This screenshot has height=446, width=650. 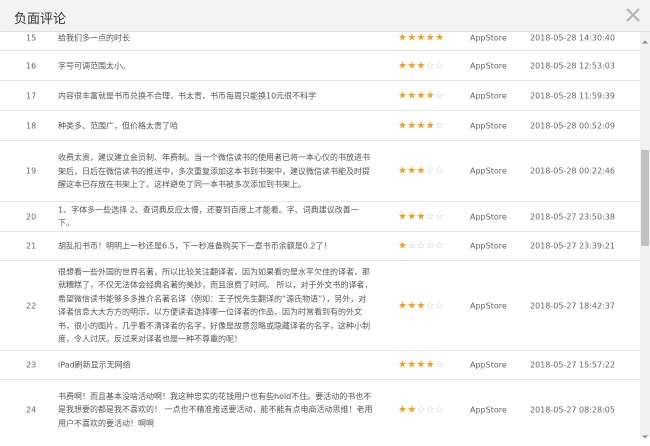 I want to click on rating-stars: ★☆☆☆☆, so click(x=421, y=246).